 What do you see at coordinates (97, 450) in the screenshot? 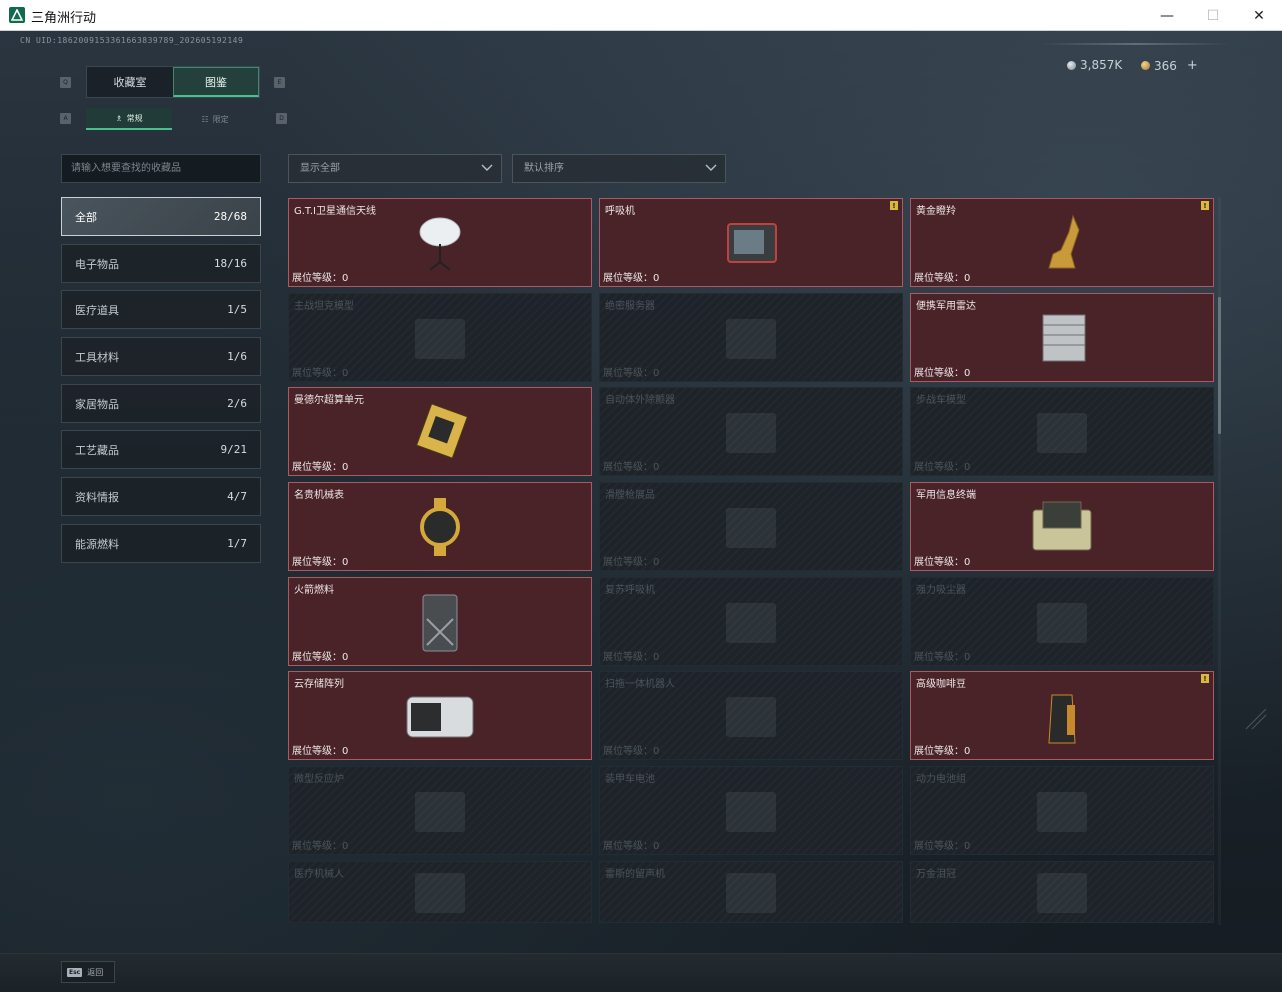
I see `category-label: 工艺藏品` at bounding box center [97, 450].